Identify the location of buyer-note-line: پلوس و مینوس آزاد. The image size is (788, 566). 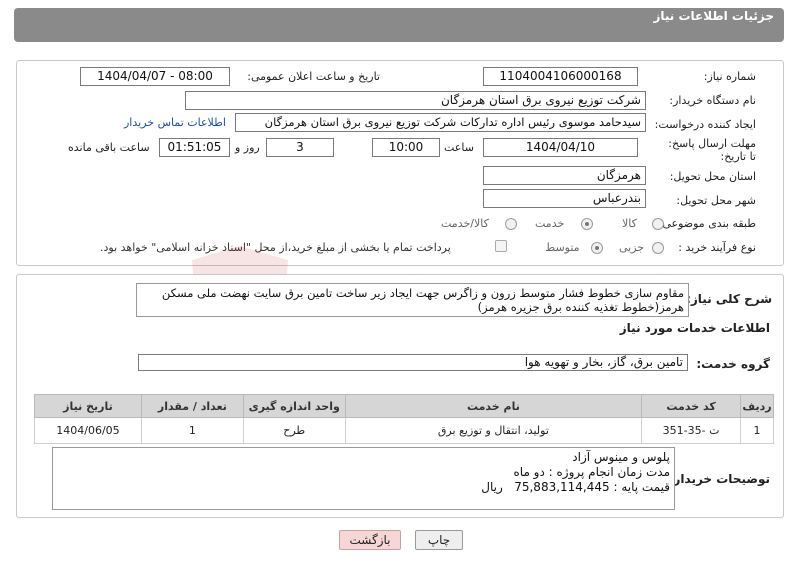
(621, 457).